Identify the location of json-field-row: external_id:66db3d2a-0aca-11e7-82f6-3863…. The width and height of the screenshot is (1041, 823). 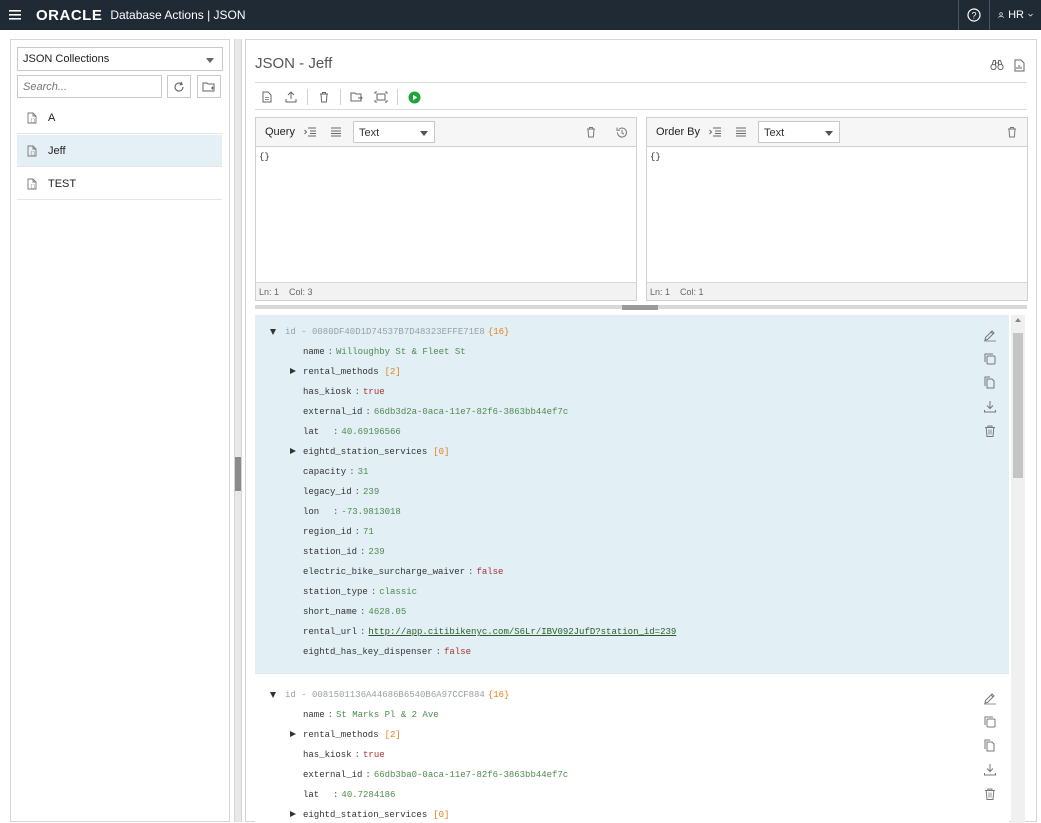
(435, 412).